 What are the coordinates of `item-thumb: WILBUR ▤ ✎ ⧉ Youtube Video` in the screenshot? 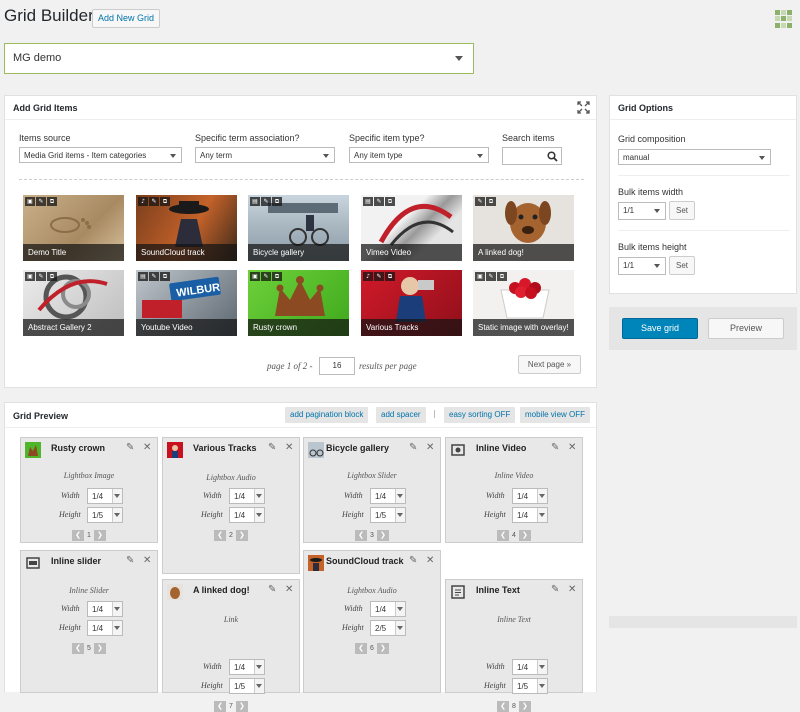 It's located at (186, 303).